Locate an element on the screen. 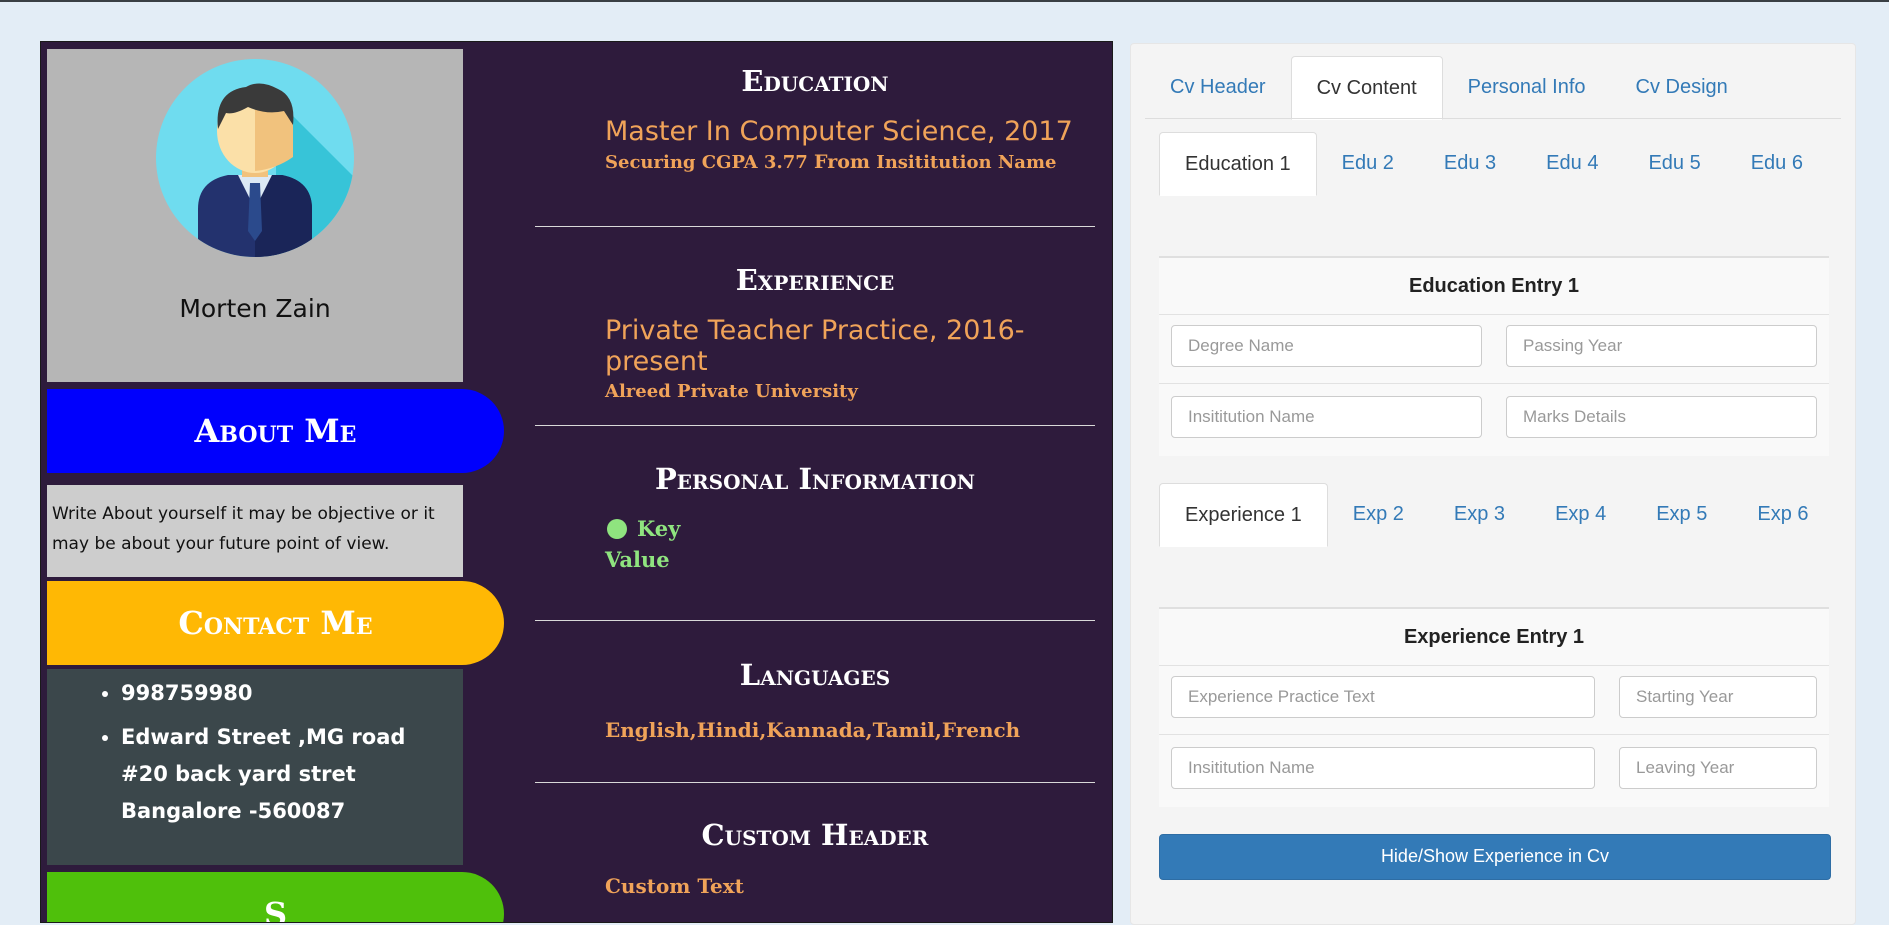 The width and height of the screenshot is (1889, 925). personal-key: Key is located at coordinates (848, 528).